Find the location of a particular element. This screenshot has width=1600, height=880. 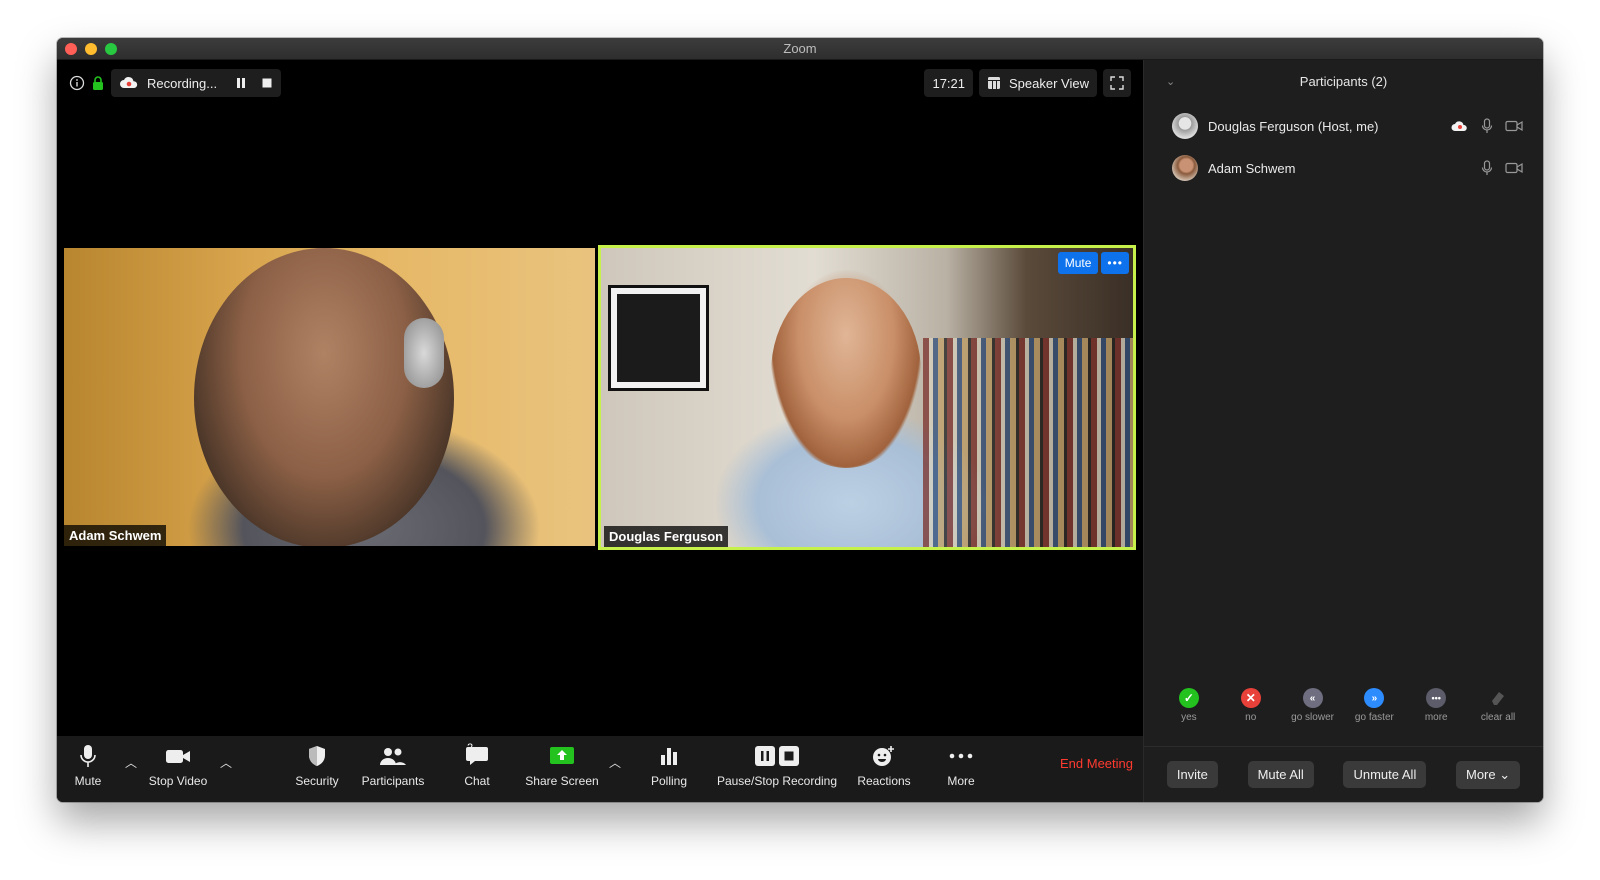

video-tile-adam-schwem: Adam Schwem is located at coordinates (329, 397).